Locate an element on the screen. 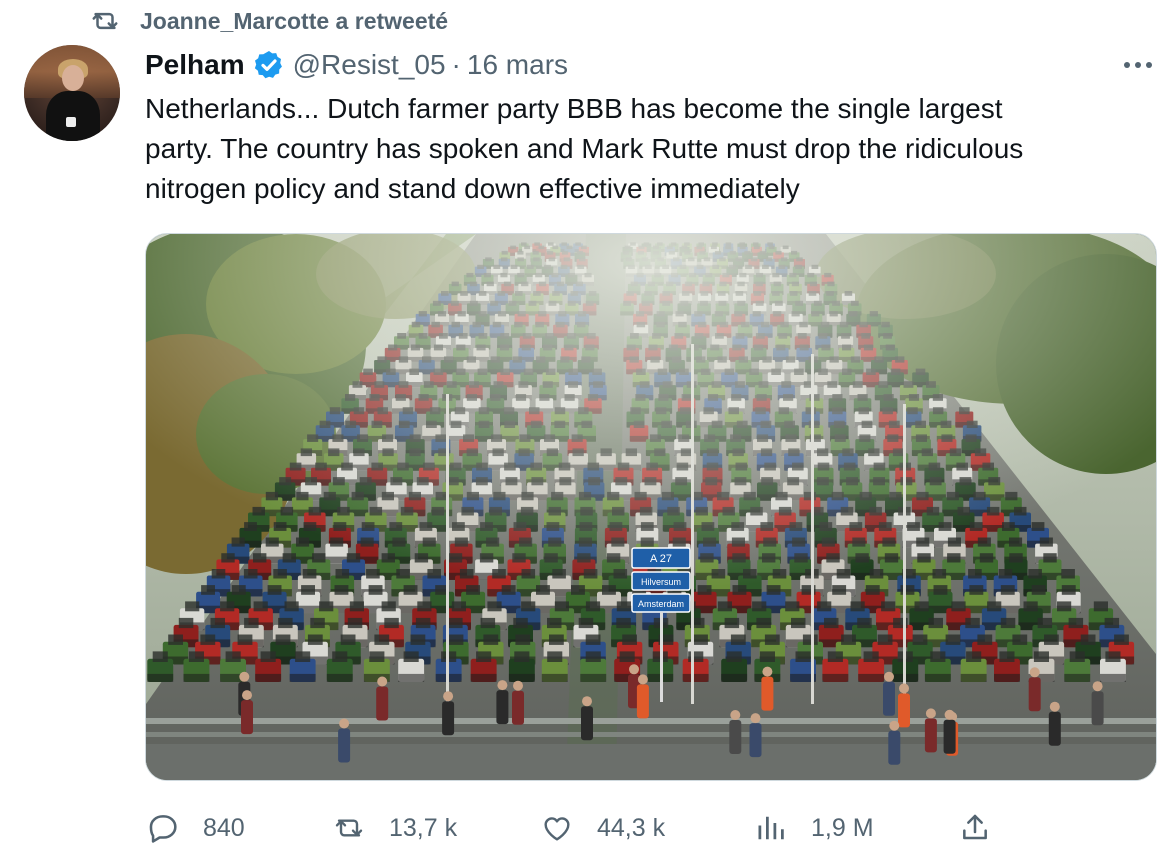  retweet-context: Joanne_Marcotte a retweeté is located at coordinates (268, 21).